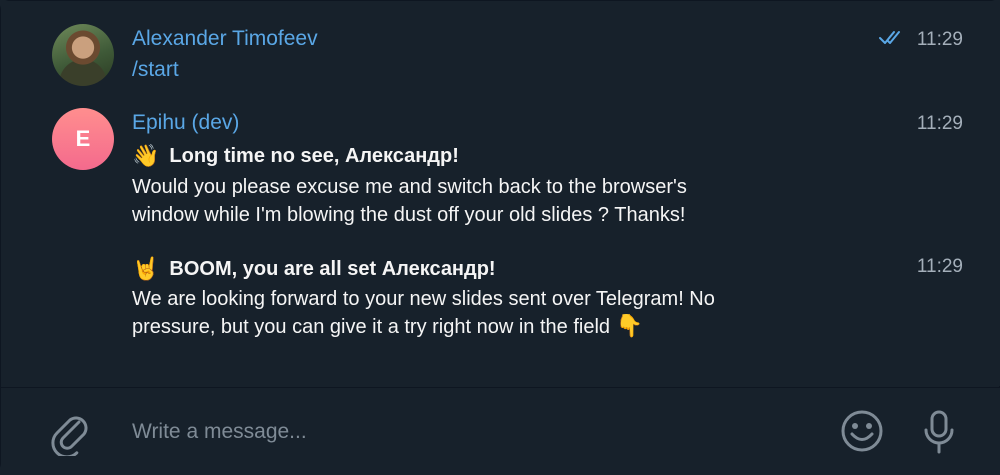  Describe the element at coordinates (146, 269) in the screenshot. I see `rock-hand-emoji-icon: 🤘` at that location.